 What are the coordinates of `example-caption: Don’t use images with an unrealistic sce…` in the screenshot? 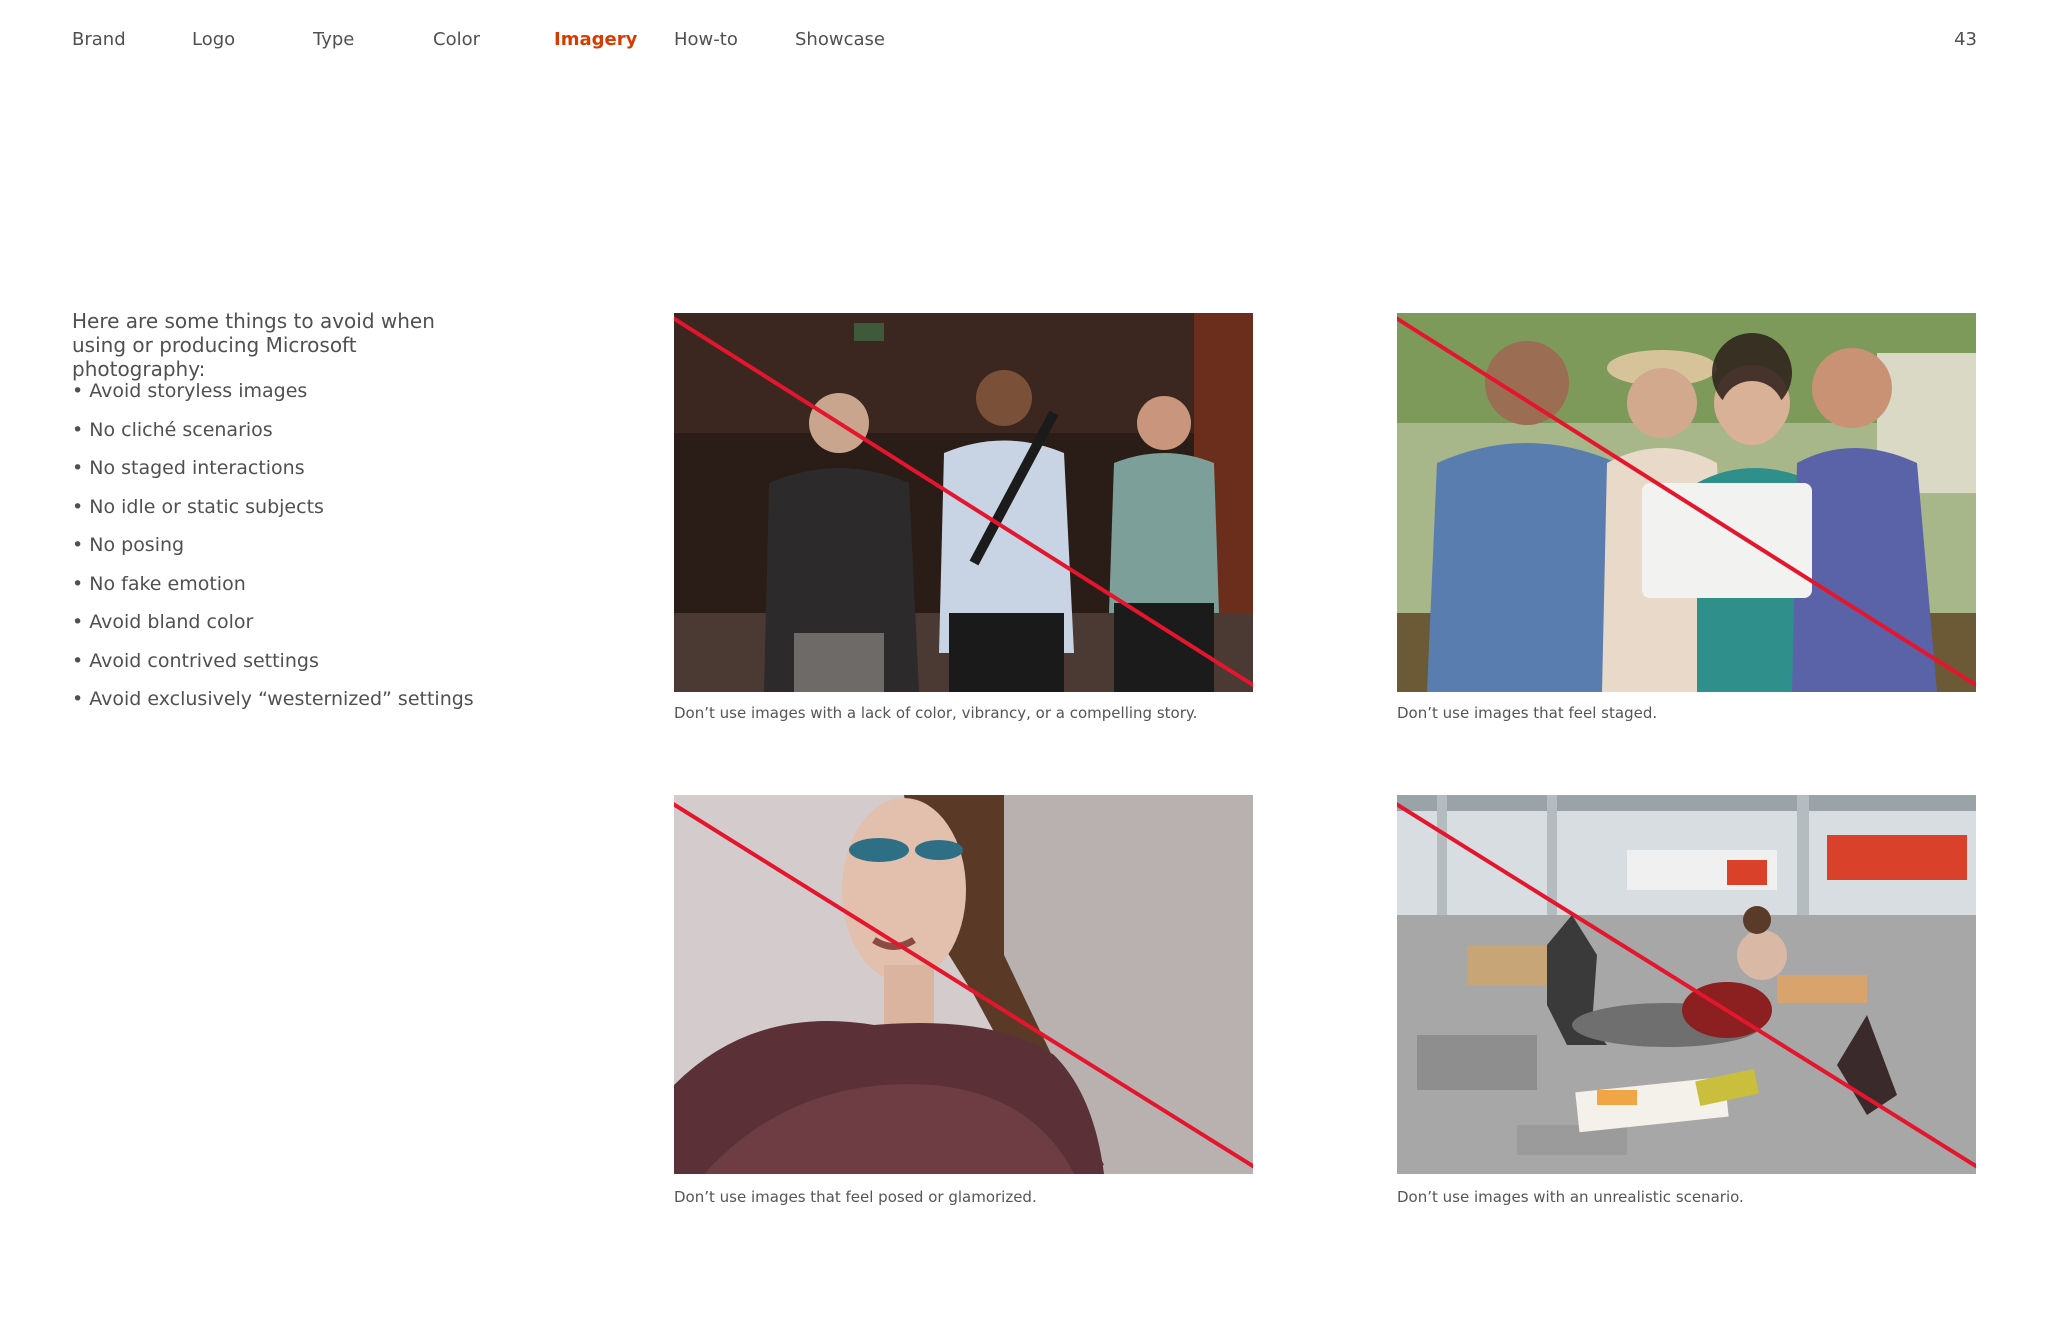 It's located at (1570, 1197).